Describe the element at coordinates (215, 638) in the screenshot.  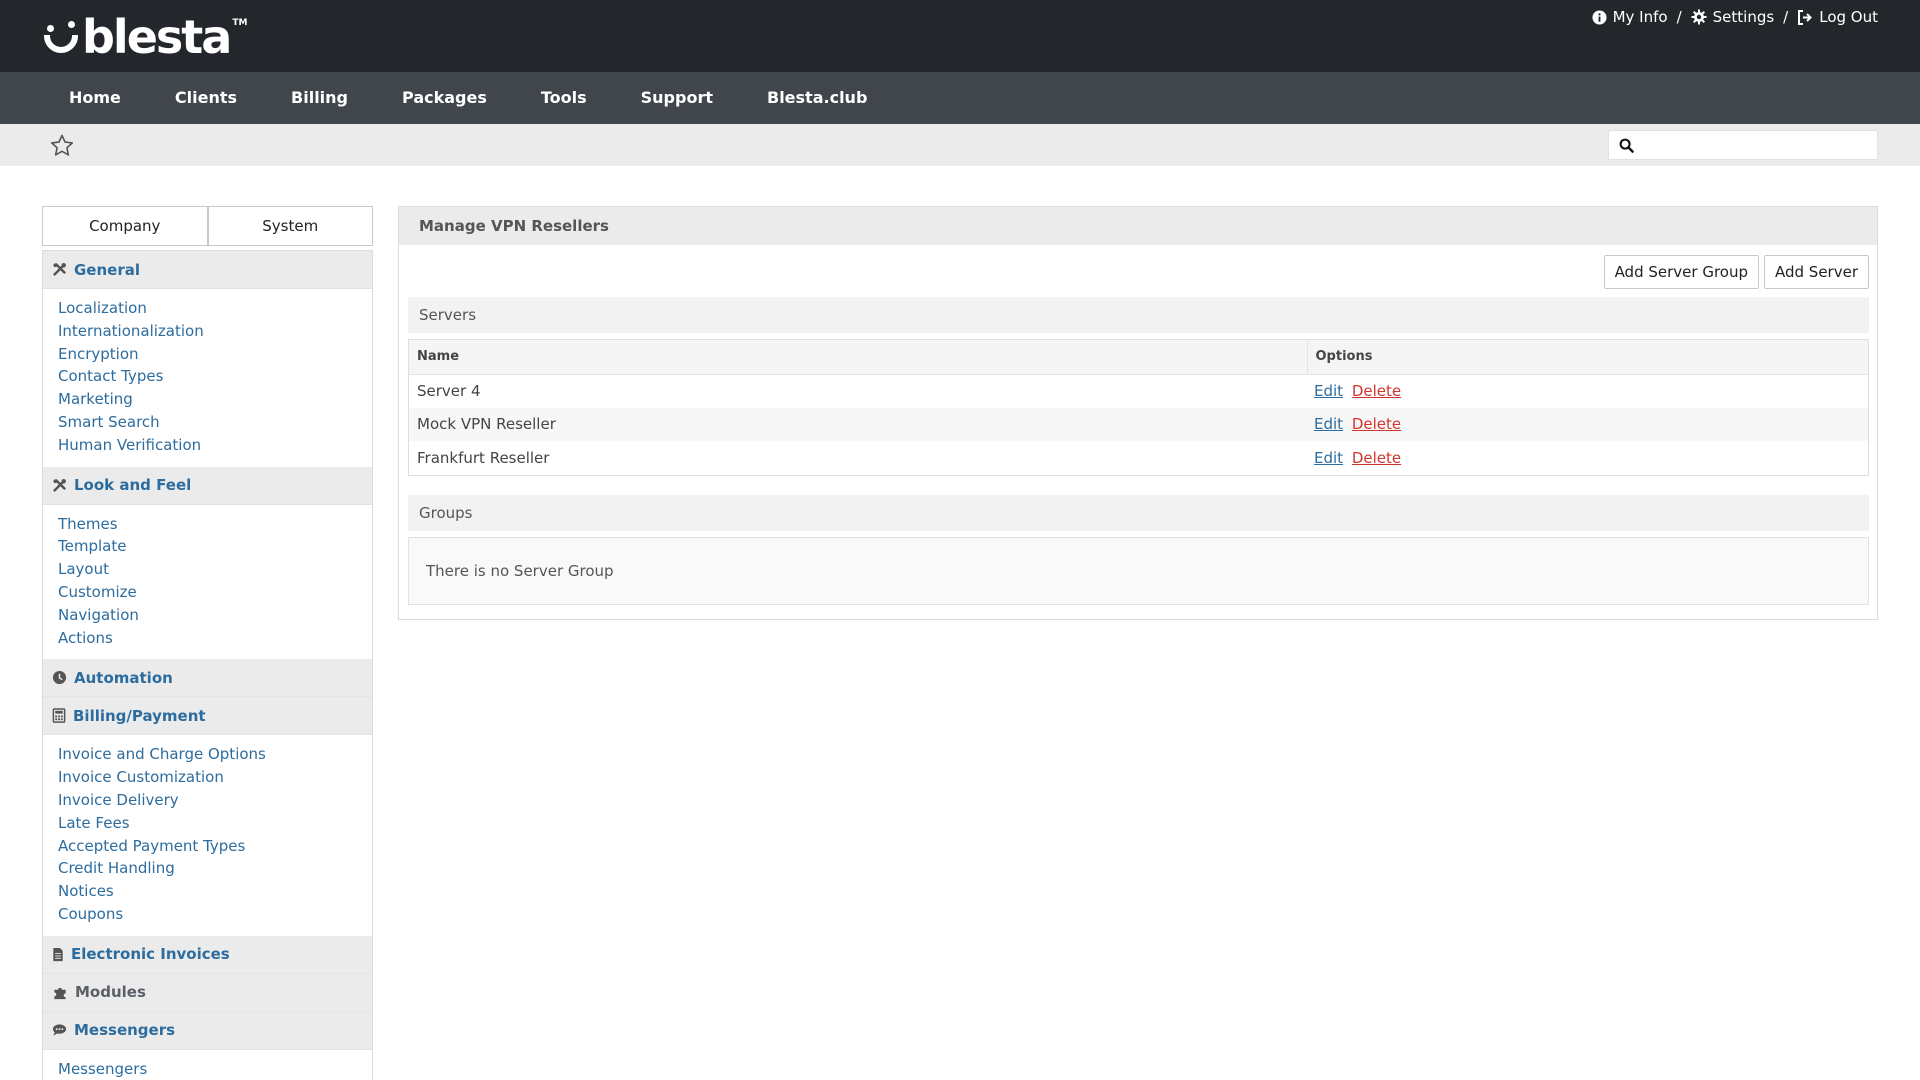
I see `sidebar-link-actions: Actions` at that location.